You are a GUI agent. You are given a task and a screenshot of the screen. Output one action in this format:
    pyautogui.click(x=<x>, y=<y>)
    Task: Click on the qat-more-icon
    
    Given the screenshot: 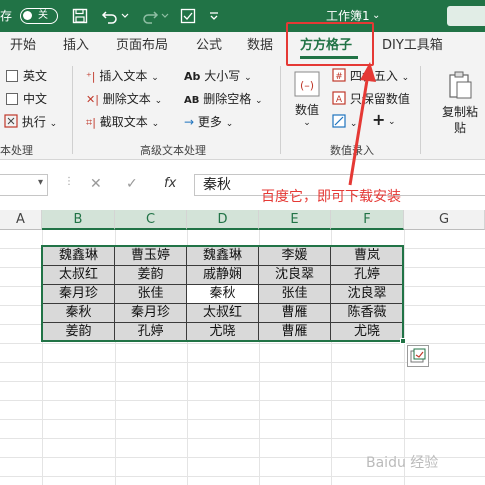 What is the action you would take?
    pyautogui.click(x=214, y=16)
    